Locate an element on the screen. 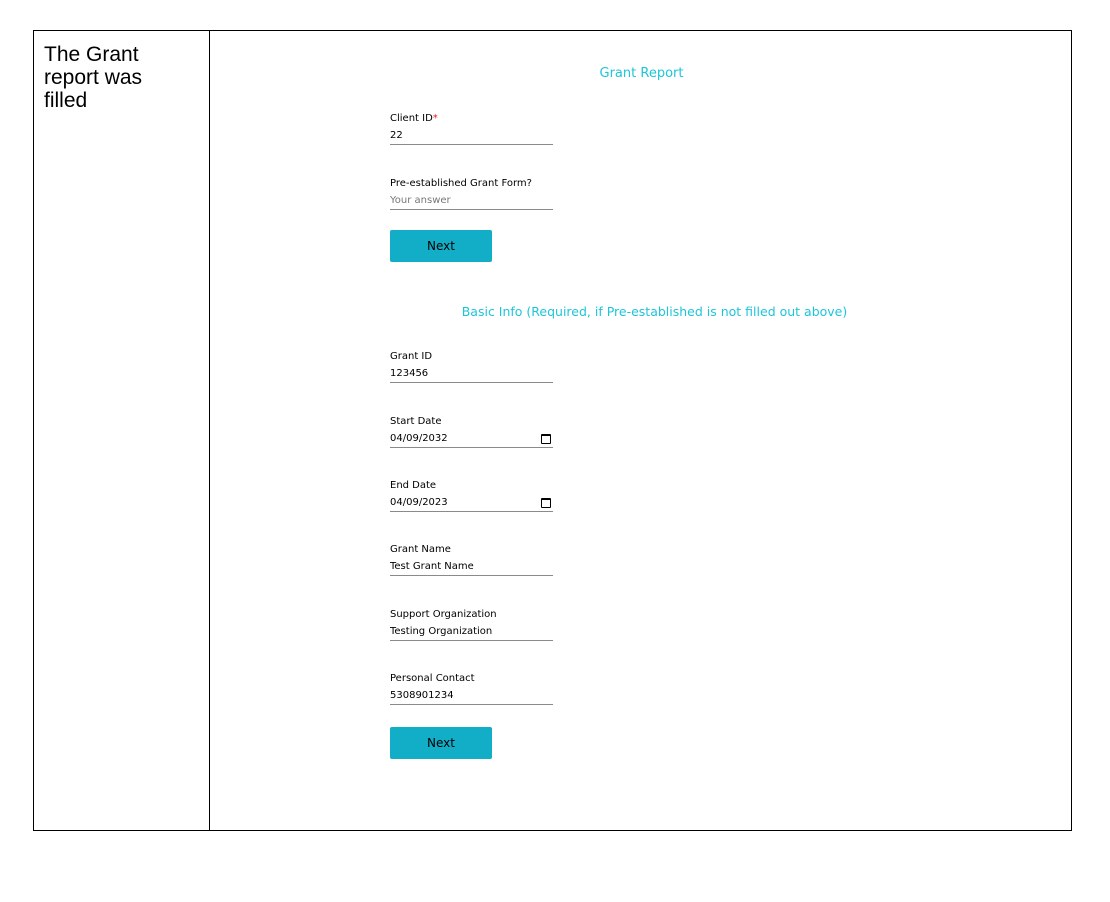 This screenshot has height=902, width=1110. next-button-1: Next is located at coordinates (441, 246).